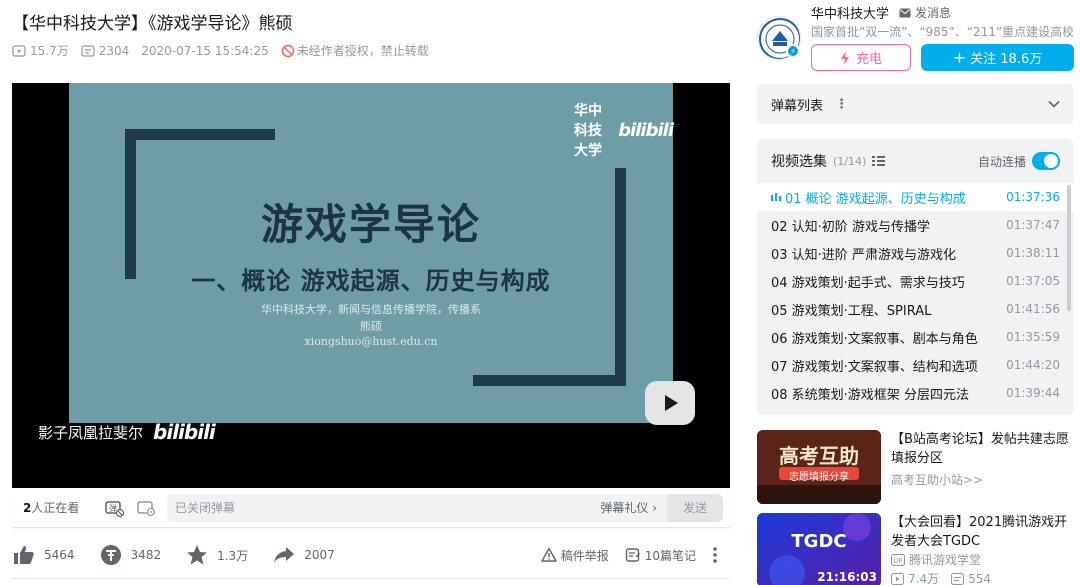  What do you see at coordinates (937, 479) in the screenshot?
I see `recommend-author: 高考互助小站>>` at bounding box center [937, 479].